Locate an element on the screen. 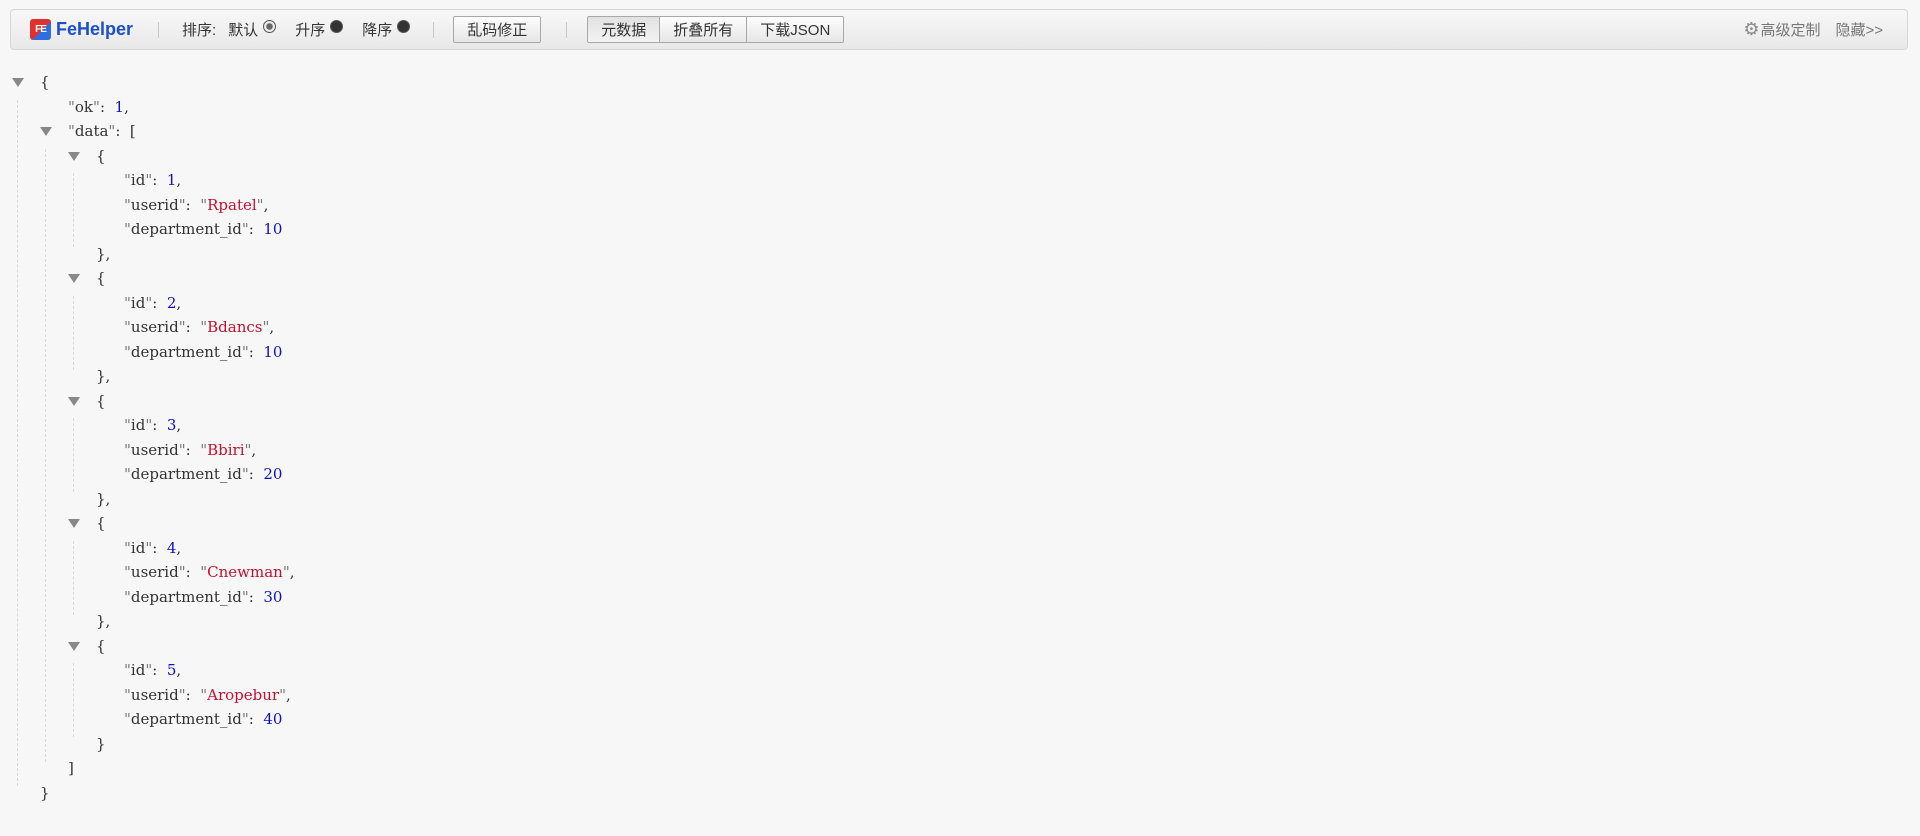 The width and height of the screenshot is (1920, 836). json-key: userid is located at coordinates (154, 449).